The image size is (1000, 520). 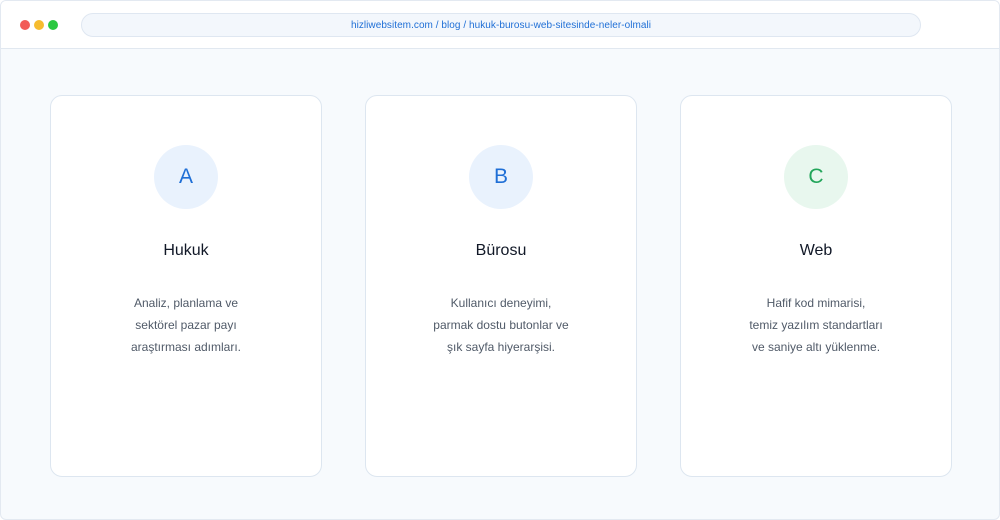 I want to click on card-description-line: ve saniye altı yüklenme., so click(x=816, y=347).